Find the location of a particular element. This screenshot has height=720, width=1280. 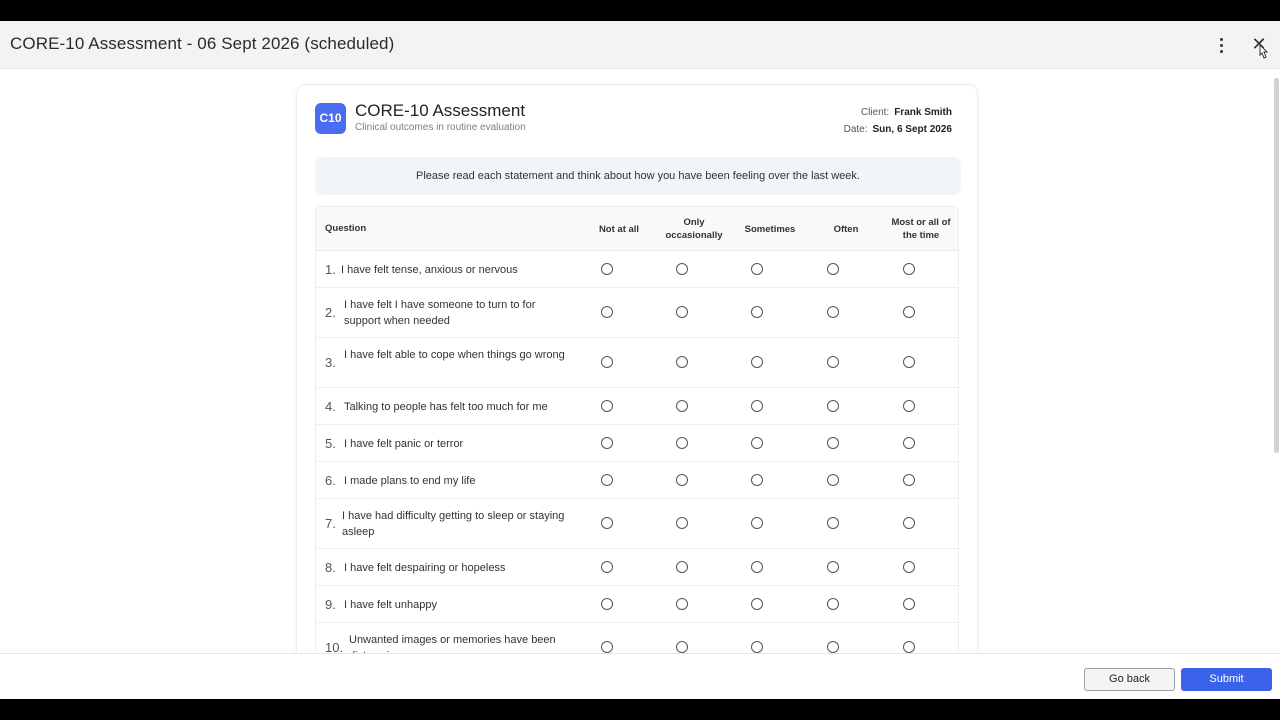

assessment-logo: C10 is located at coordinates (330, 118).